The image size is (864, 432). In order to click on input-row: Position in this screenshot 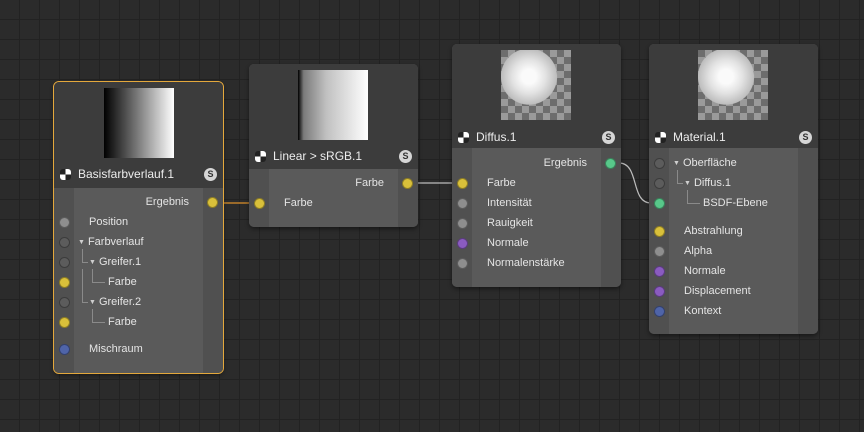, I will do `click(138, 222)`.